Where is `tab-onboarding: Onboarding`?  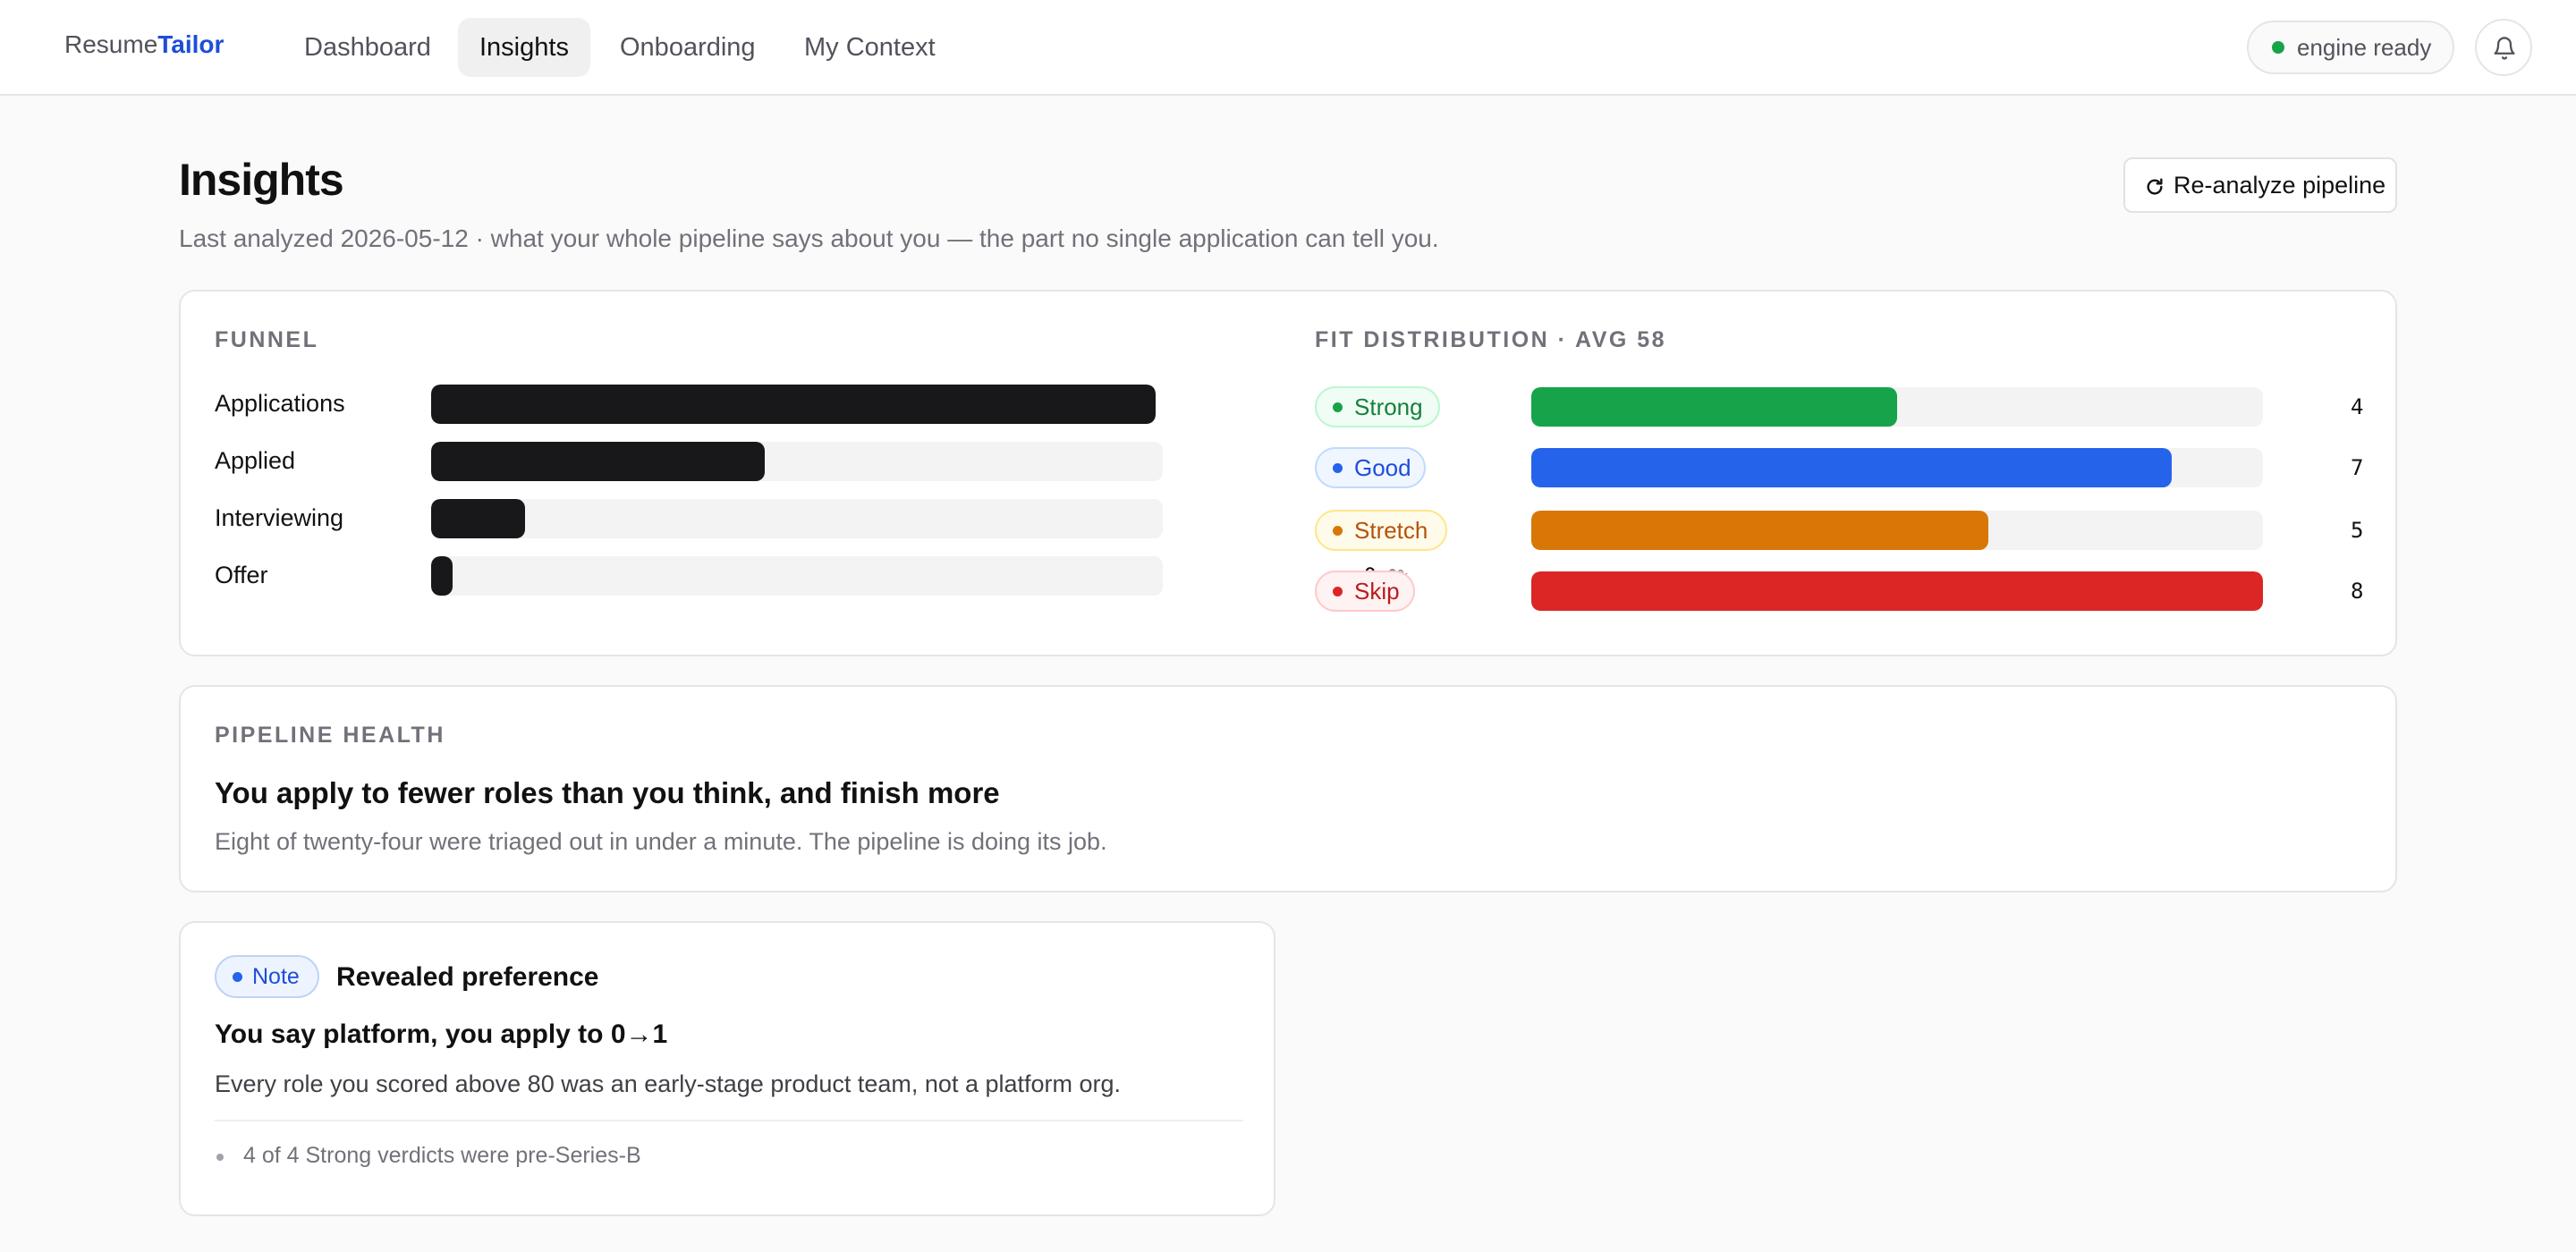 tab-onboarding: Onboarding is located at coordinates (687, 47).